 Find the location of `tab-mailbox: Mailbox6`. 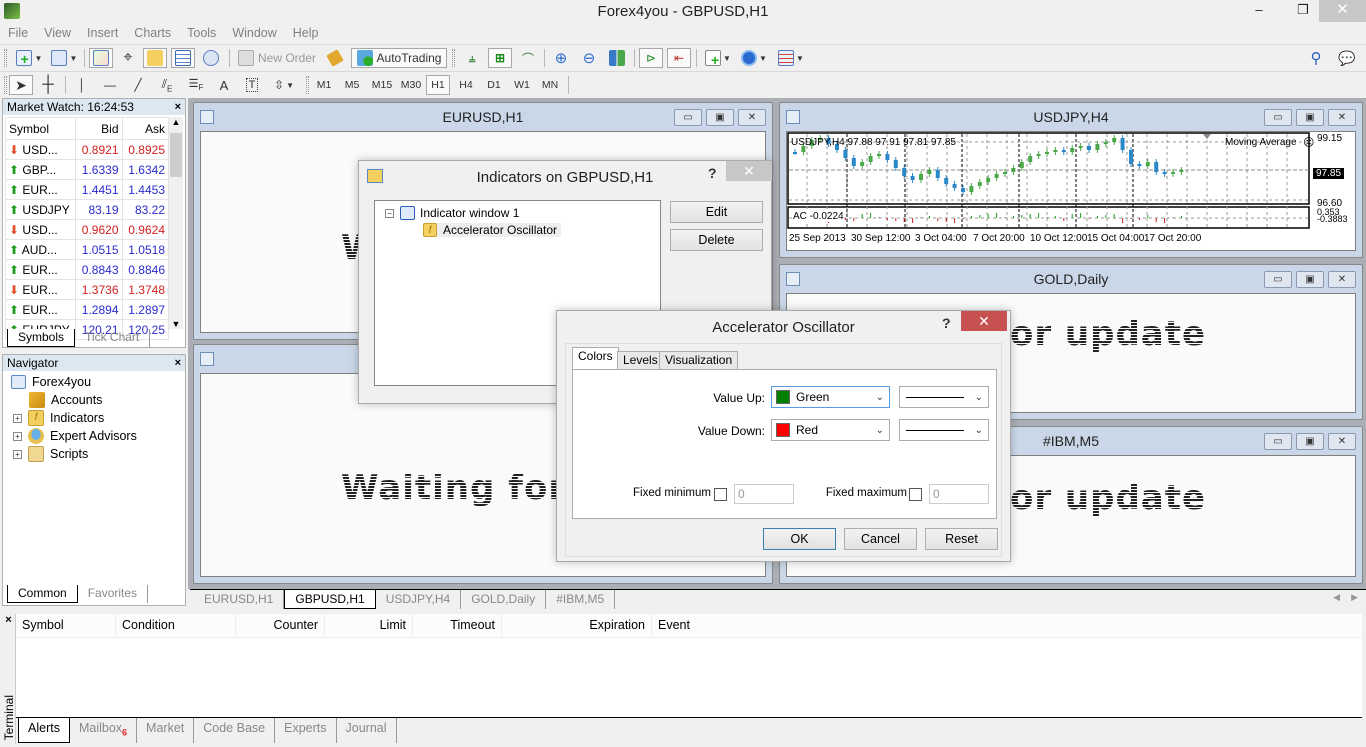

tab-mailbox: Mailbox6 is located at coordinates (104, 730).